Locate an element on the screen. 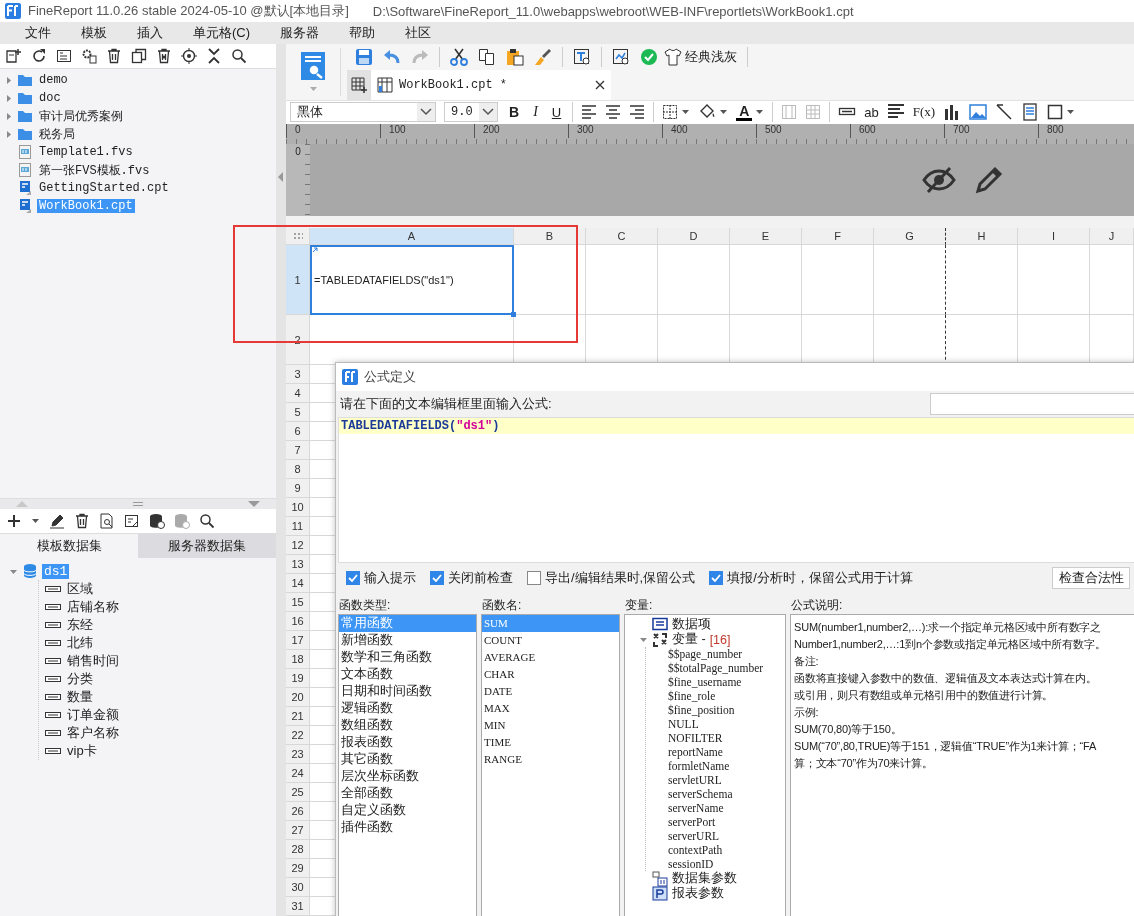 This screenshot has width=1134, height=916. table-cell: =TABLEDATAFIELDS("ds1") is located at coordinates (412, 280).